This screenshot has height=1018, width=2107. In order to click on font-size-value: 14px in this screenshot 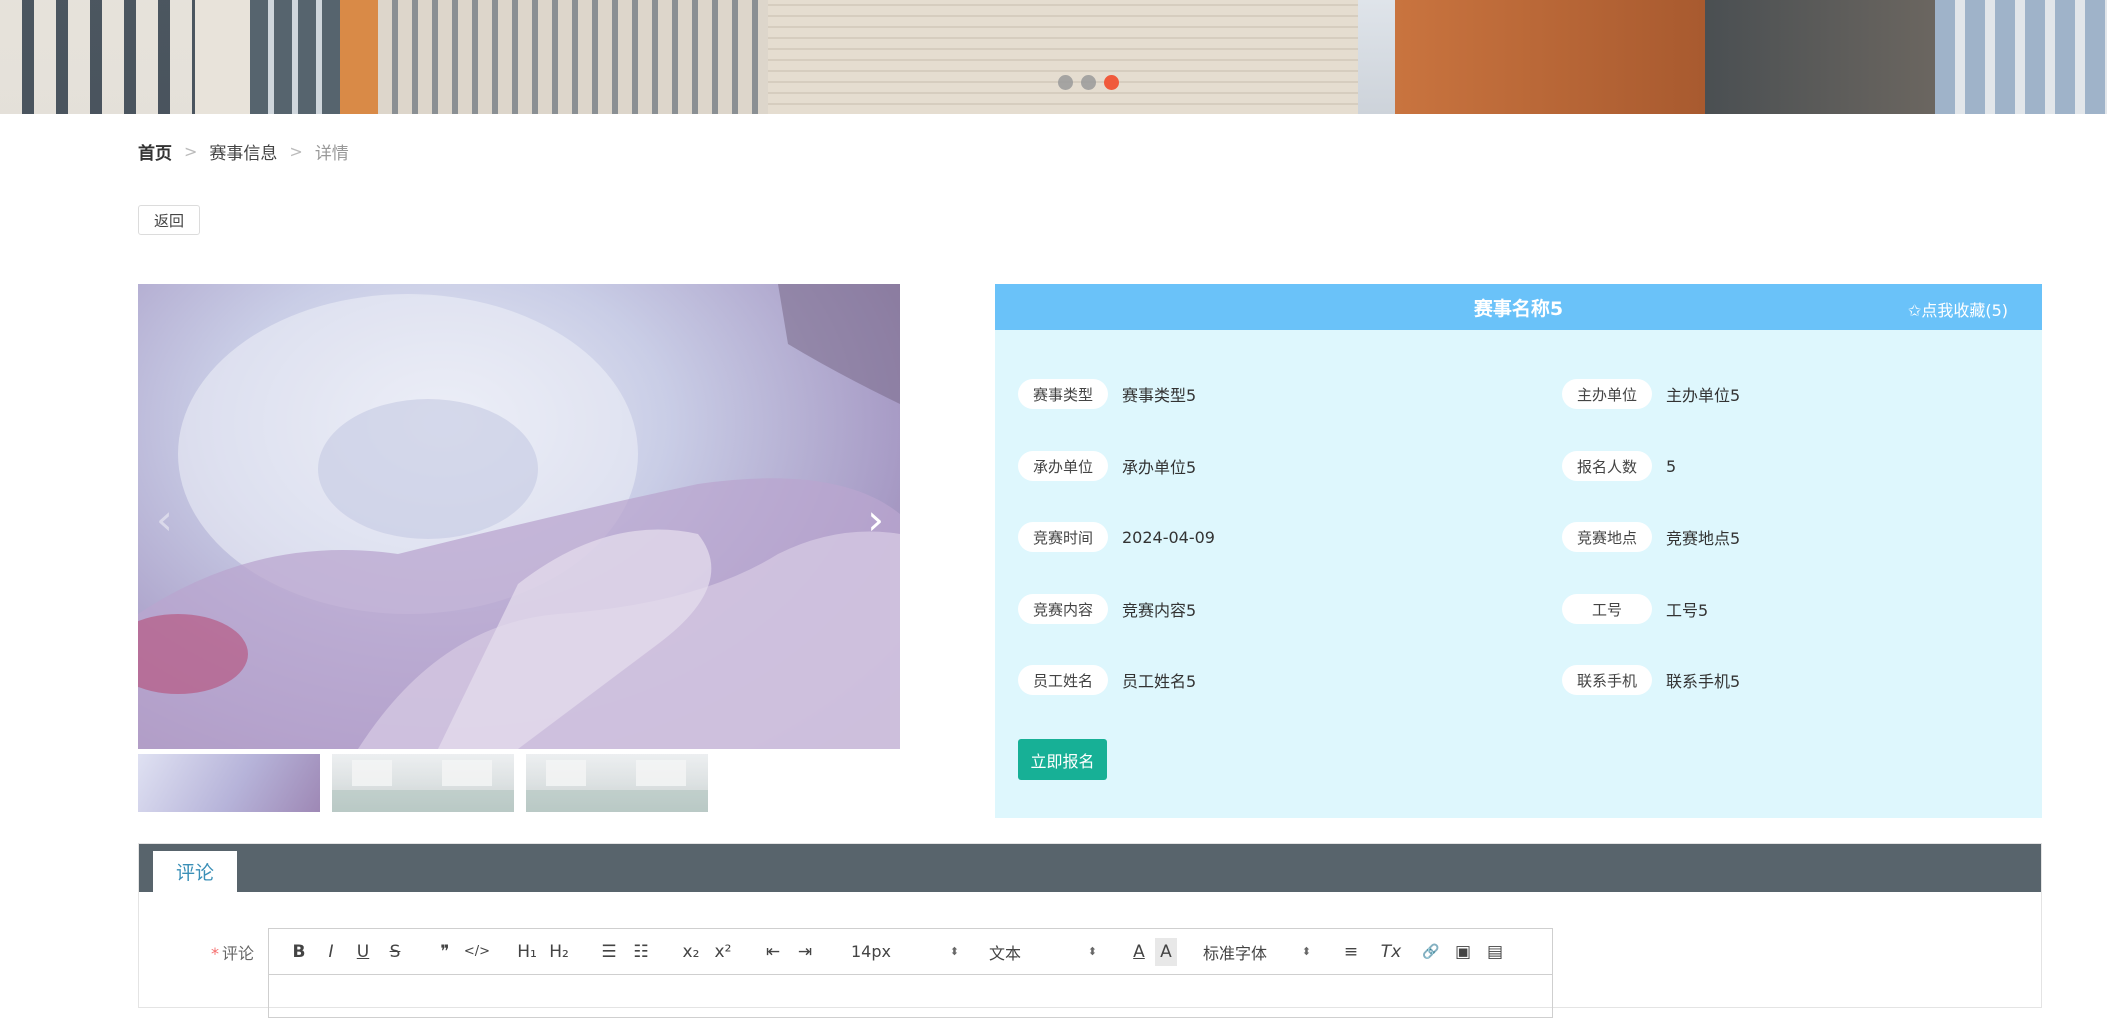, I will do `click(871, 951)`.